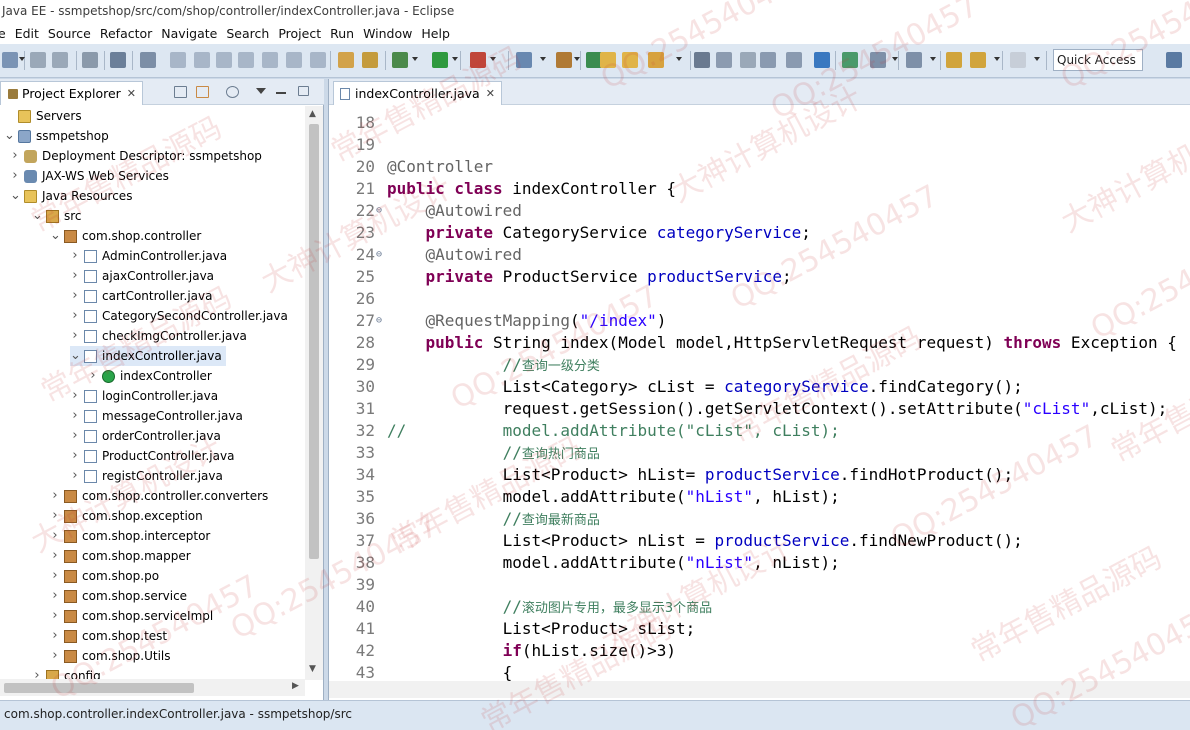 This screenshot has width=1190, height=730. Describe the element at coordinates (145, 436) in the screenshot. I see `tree-item: › orderController.java` at that location.